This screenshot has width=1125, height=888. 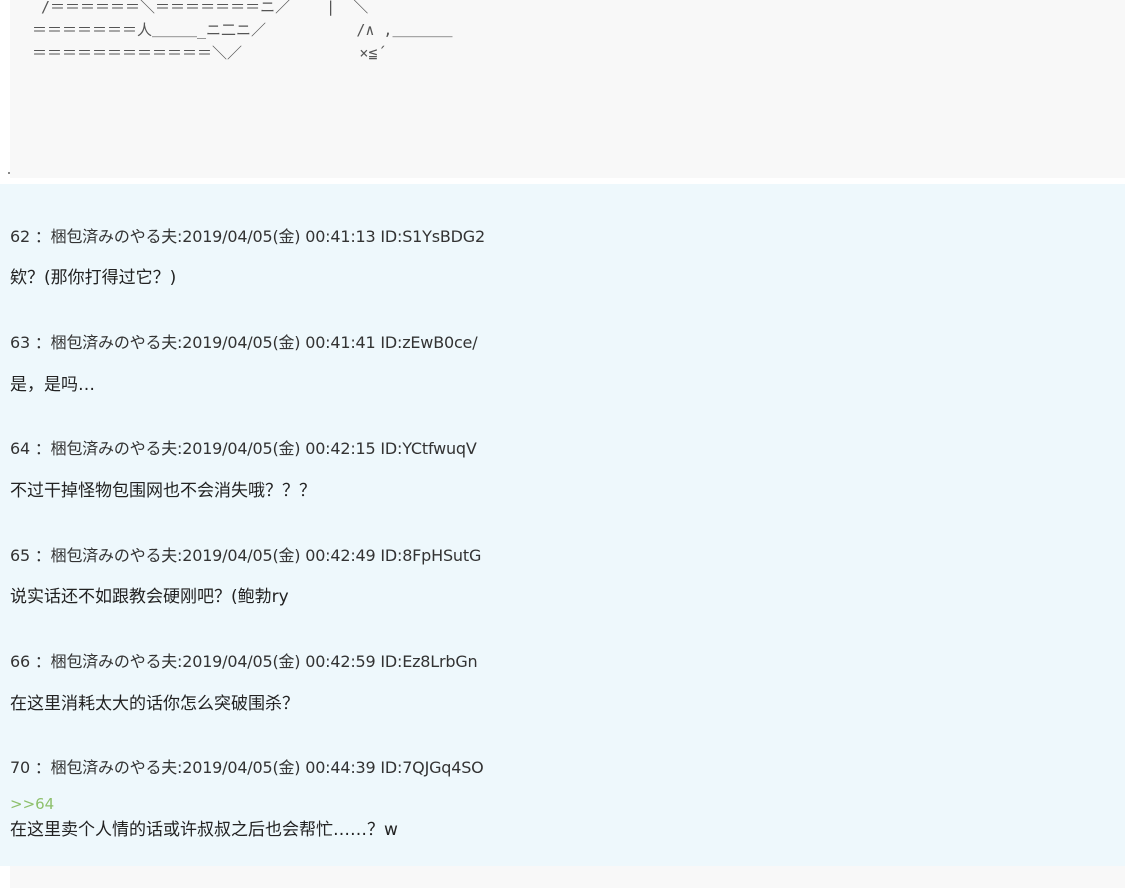 I want to click on reply-link-64: >>64, so click(x=32, y=804).